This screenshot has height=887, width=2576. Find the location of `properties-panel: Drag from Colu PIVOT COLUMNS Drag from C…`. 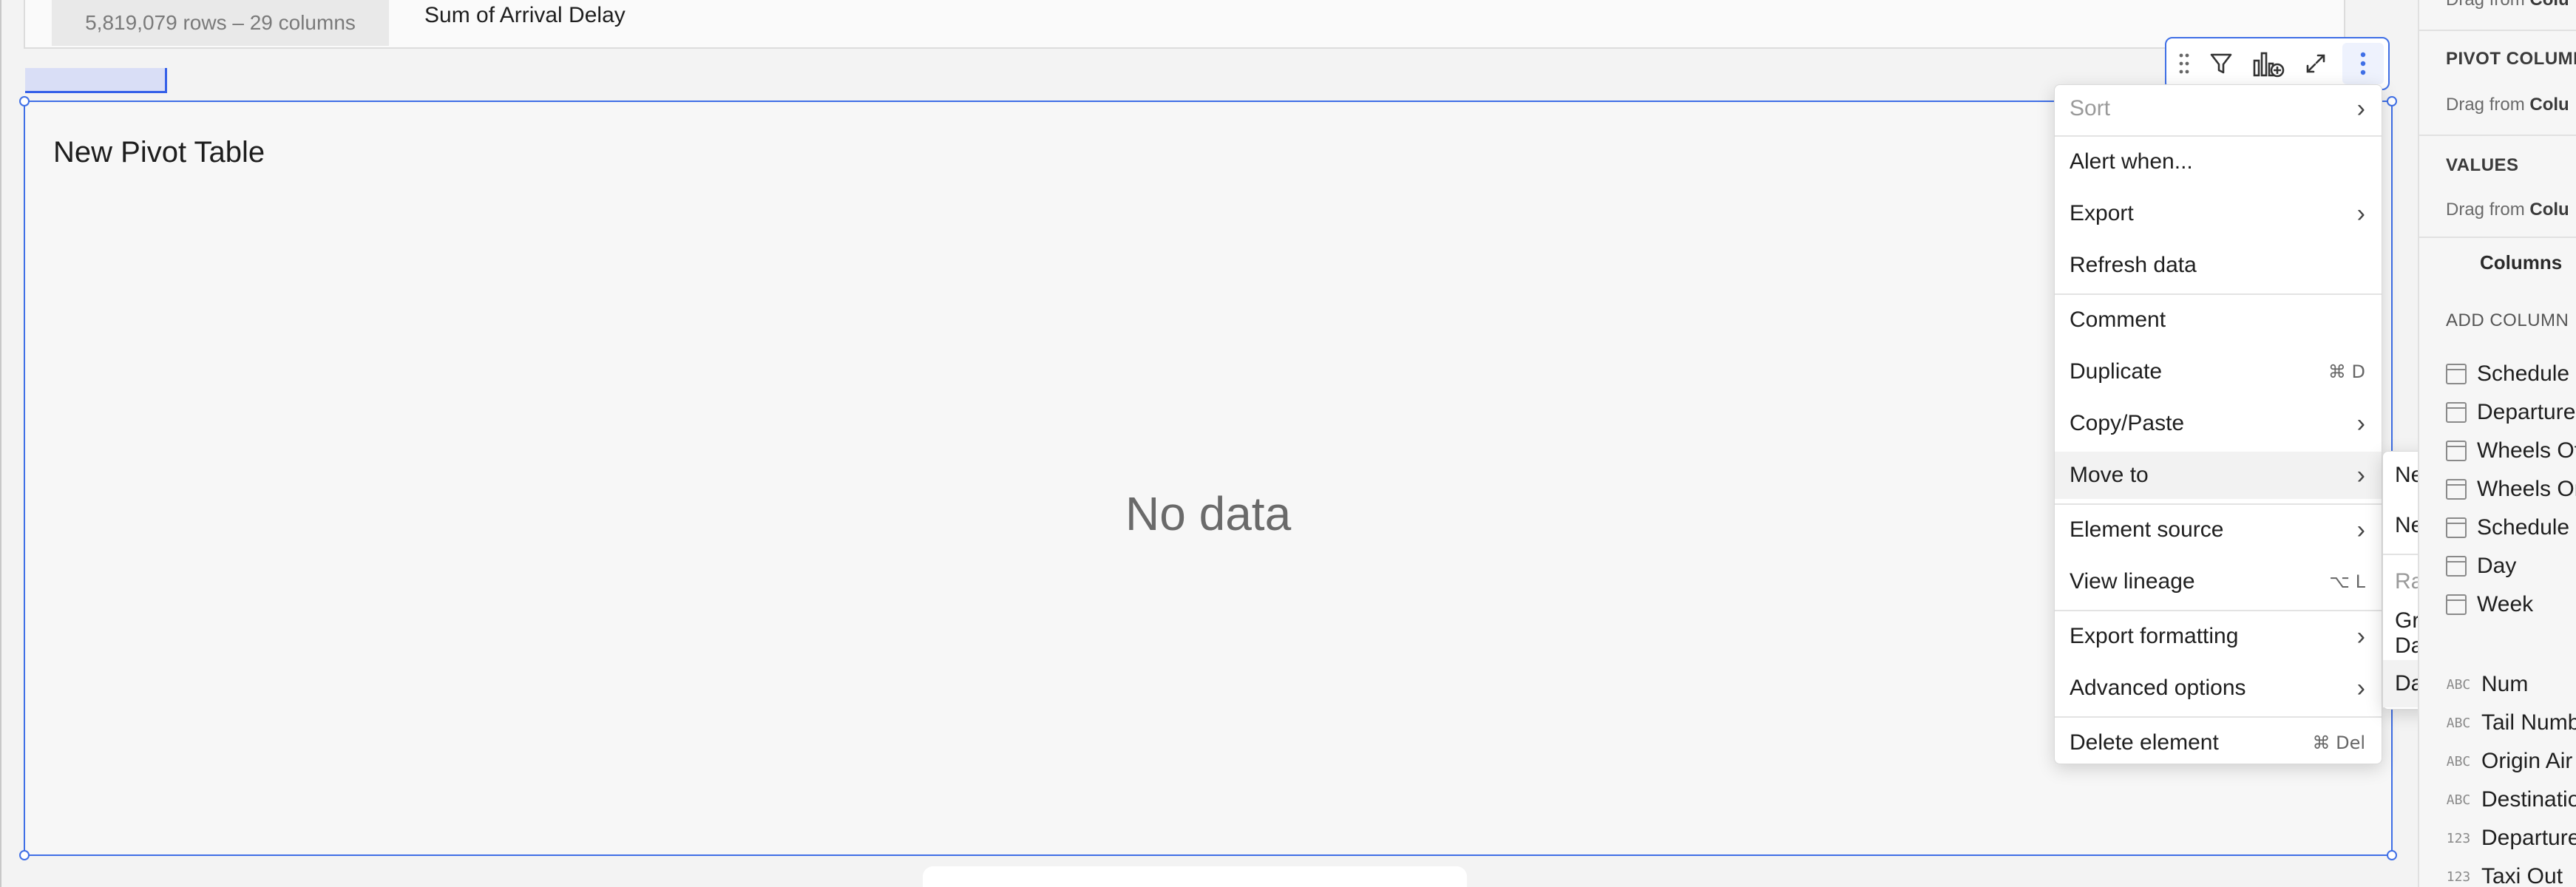

properties-panel: Drag from Colu PIVOT COLUMNS Drag from C… is located at coordinates (2497, 443).